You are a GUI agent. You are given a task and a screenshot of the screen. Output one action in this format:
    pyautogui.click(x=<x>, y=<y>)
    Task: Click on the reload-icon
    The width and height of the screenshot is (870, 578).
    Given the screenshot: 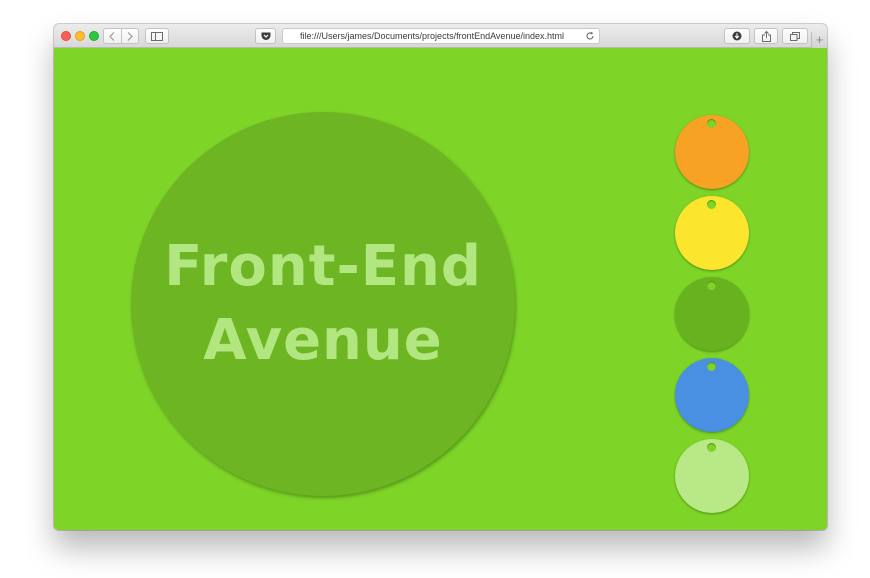 What is the action you would take?
    pyautogui.click(x=590, y=36)
    